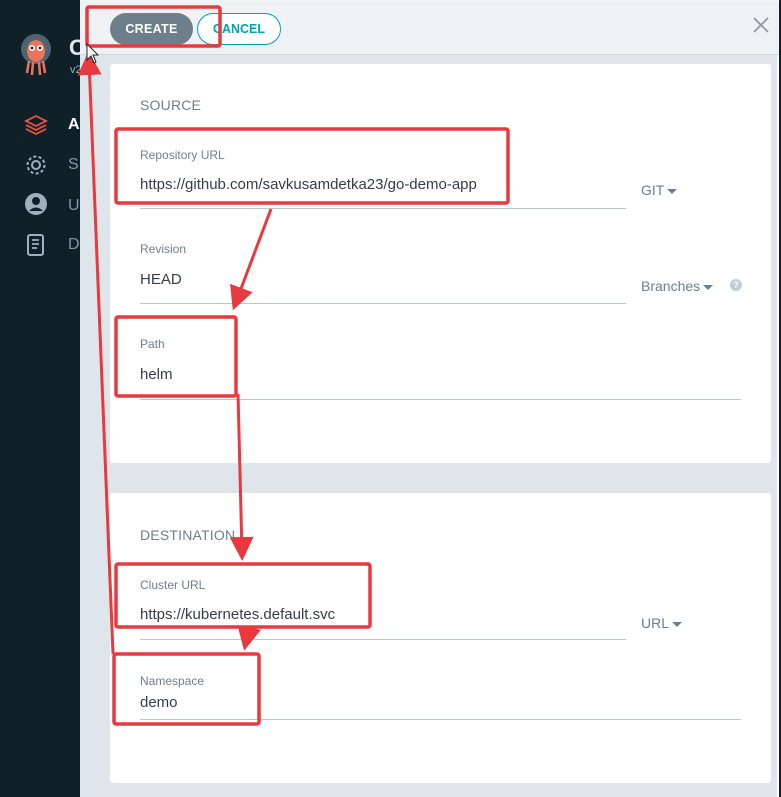 The height and width of the screenshot is (797, 781). Describe the element at coordinates (383, 303) in the screenshot. I see `revision-underline` at that location.